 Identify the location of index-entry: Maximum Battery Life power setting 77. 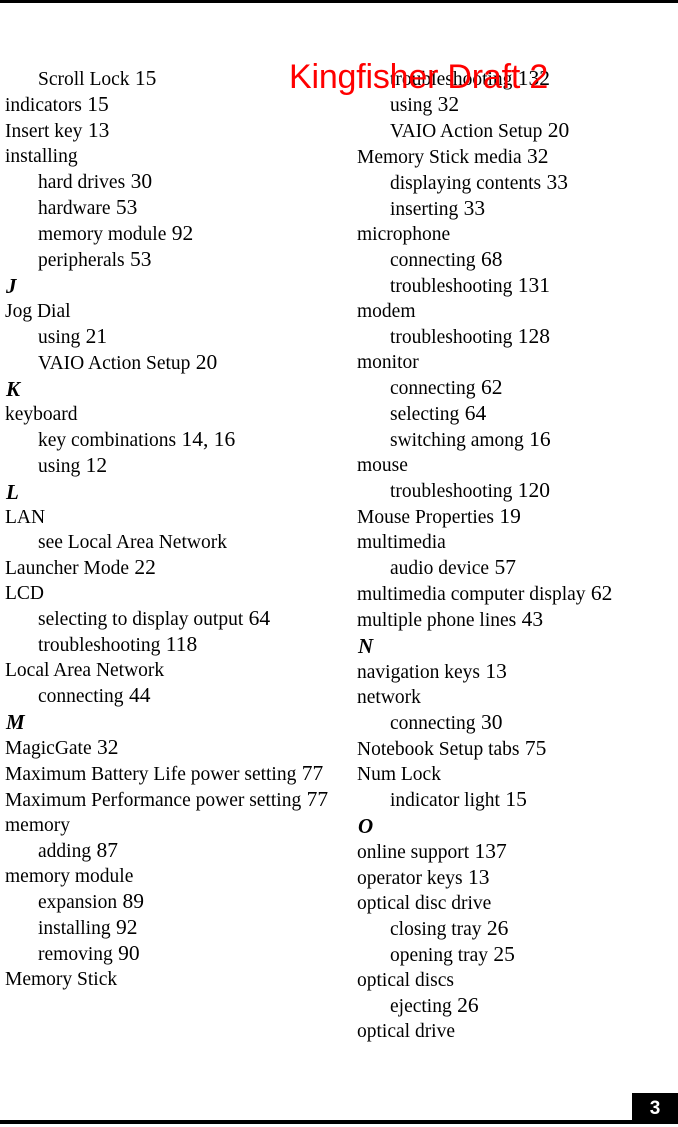
(165, 774).